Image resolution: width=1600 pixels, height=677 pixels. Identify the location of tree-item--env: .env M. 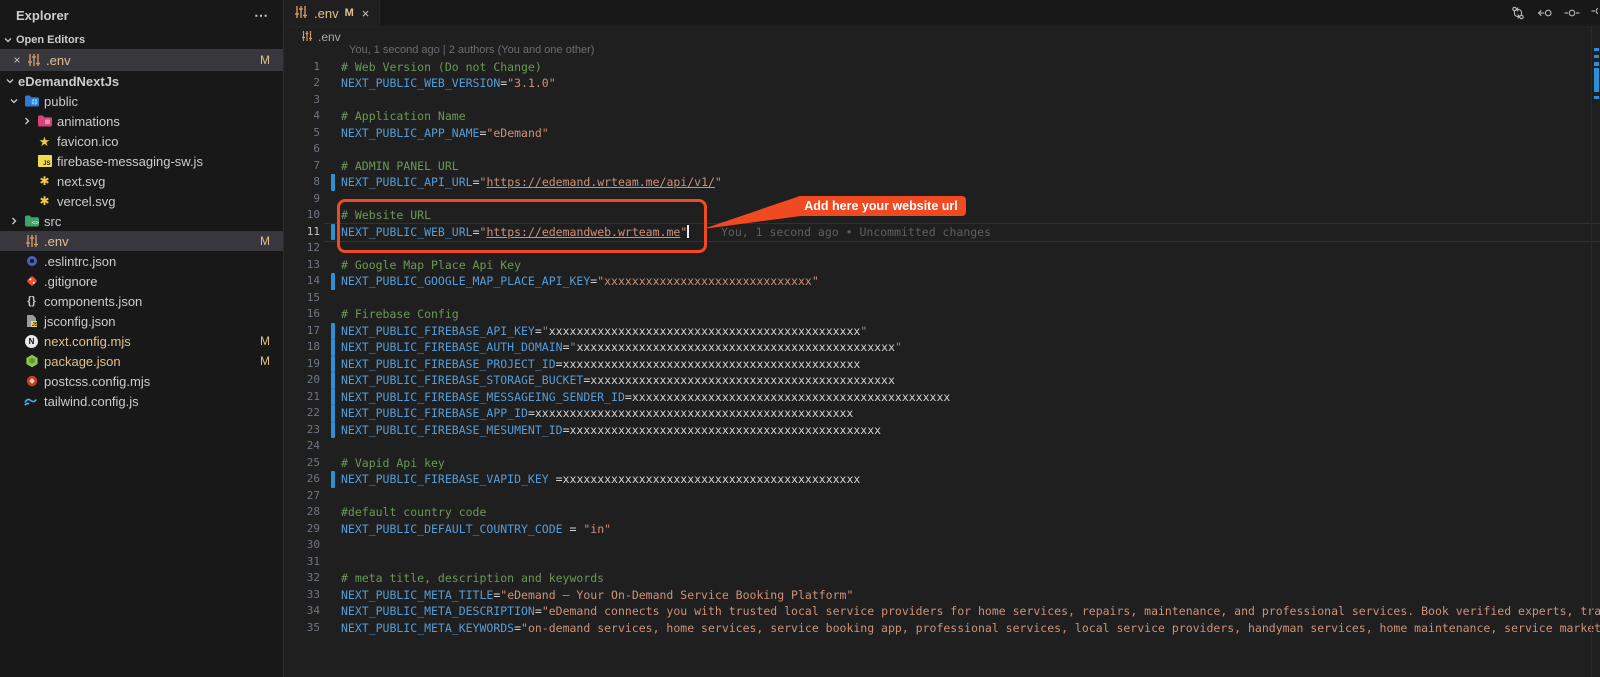
(141, 241).